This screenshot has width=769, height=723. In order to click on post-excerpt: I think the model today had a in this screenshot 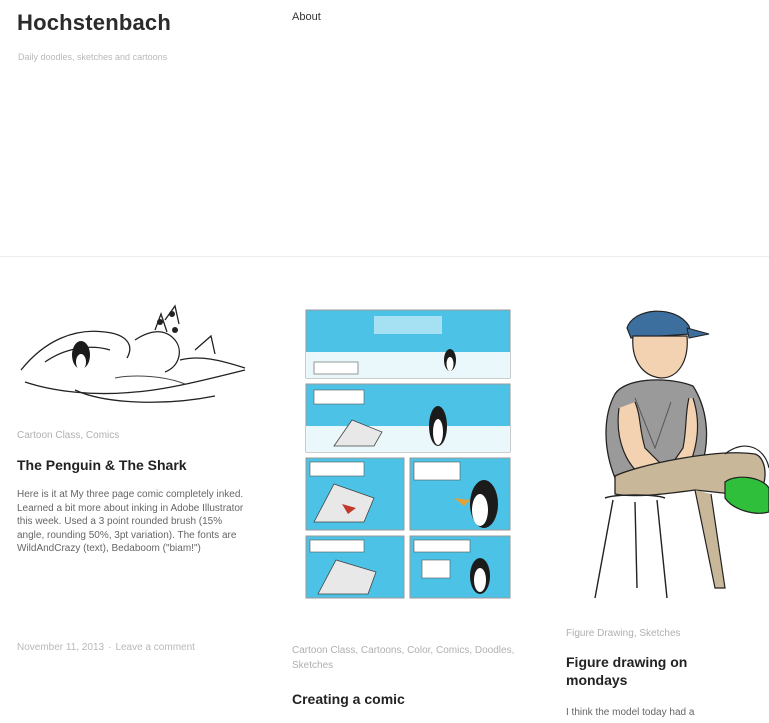, I will do `click(630, 712)`.